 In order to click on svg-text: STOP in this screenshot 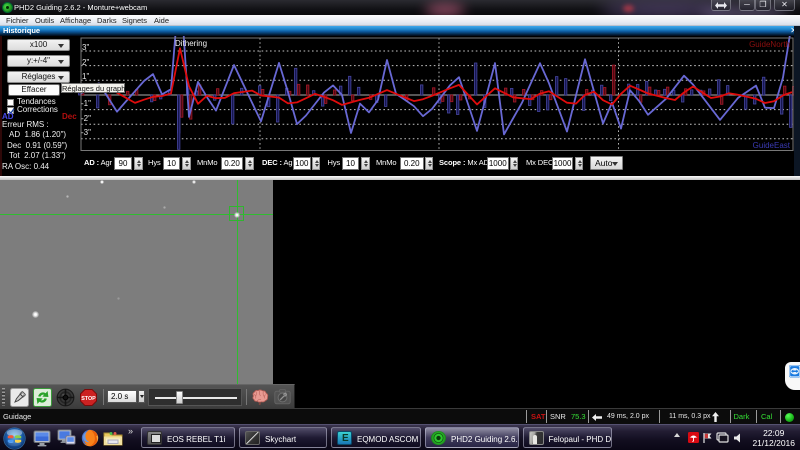, I will do `click(88, 399)`.